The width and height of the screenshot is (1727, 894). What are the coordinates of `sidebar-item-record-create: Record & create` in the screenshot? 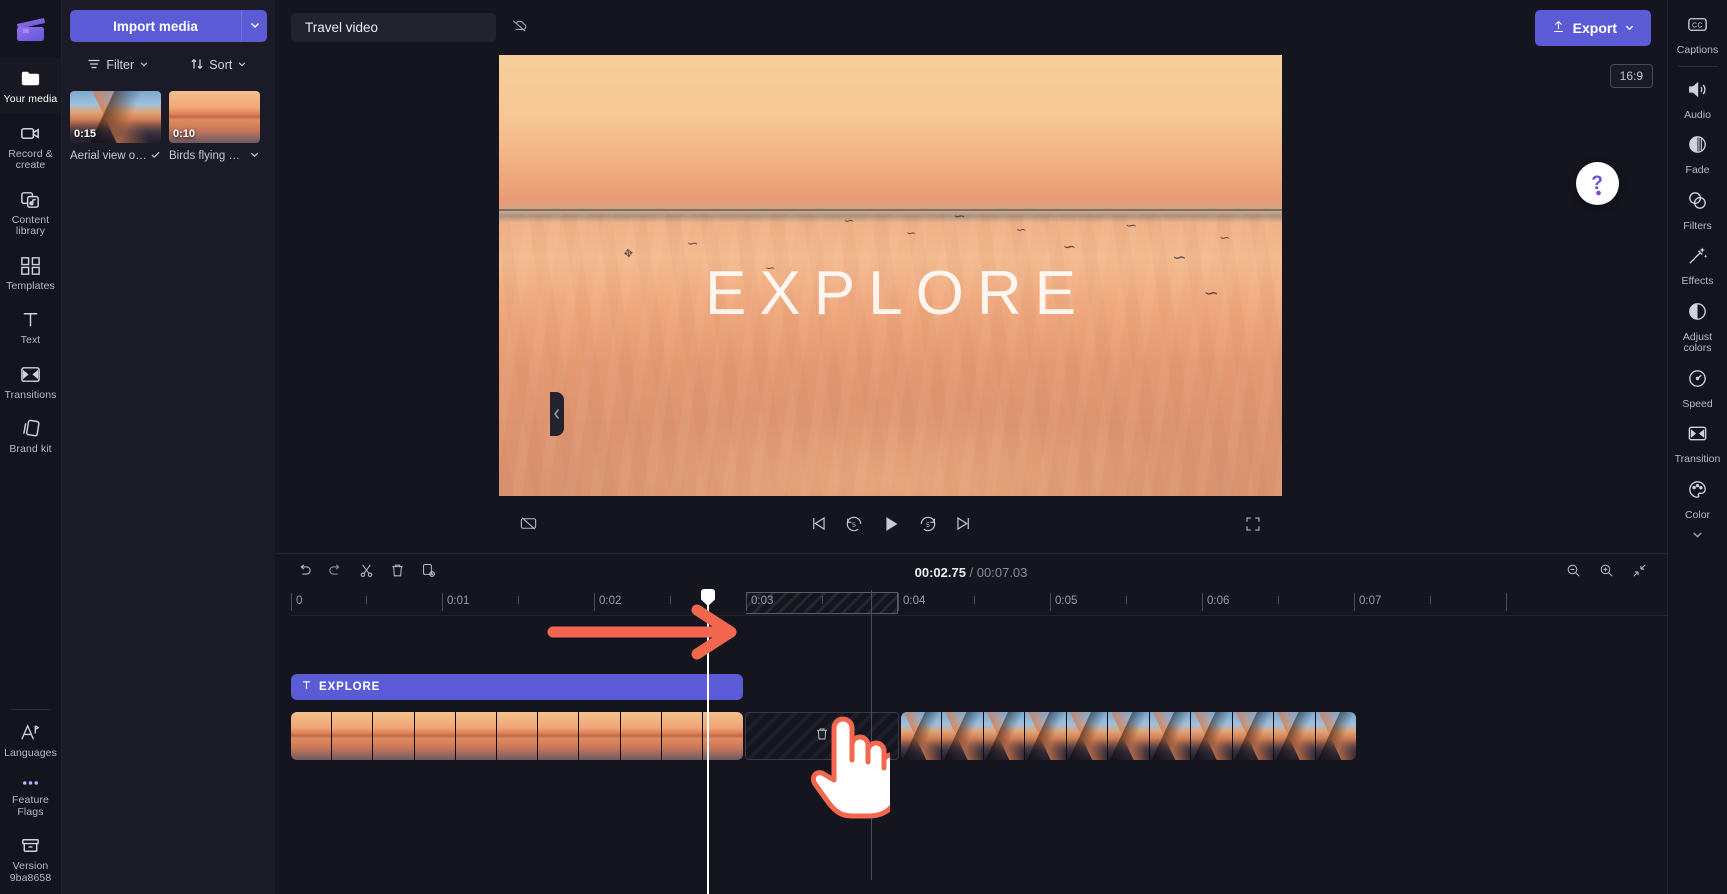 It's located at (31, 146).